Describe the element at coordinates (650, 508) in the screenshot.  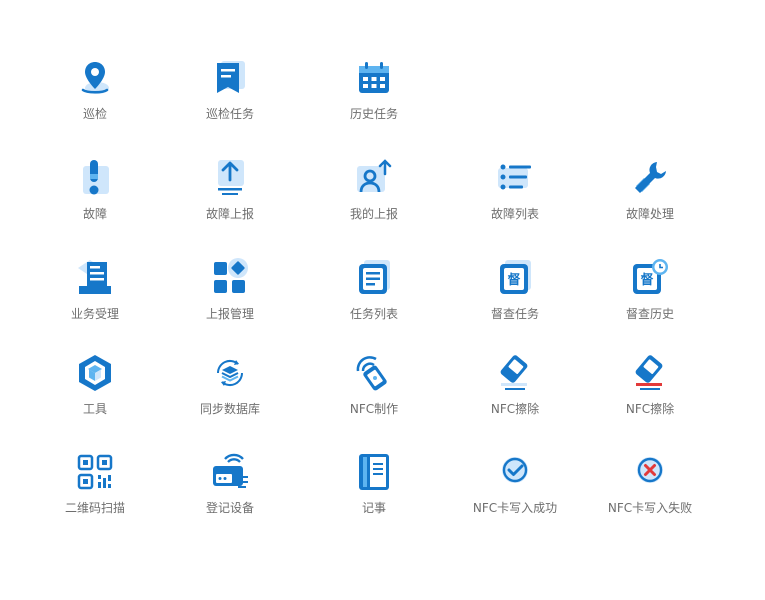
I see `tile-label: NFC卡写入失败` at that location.